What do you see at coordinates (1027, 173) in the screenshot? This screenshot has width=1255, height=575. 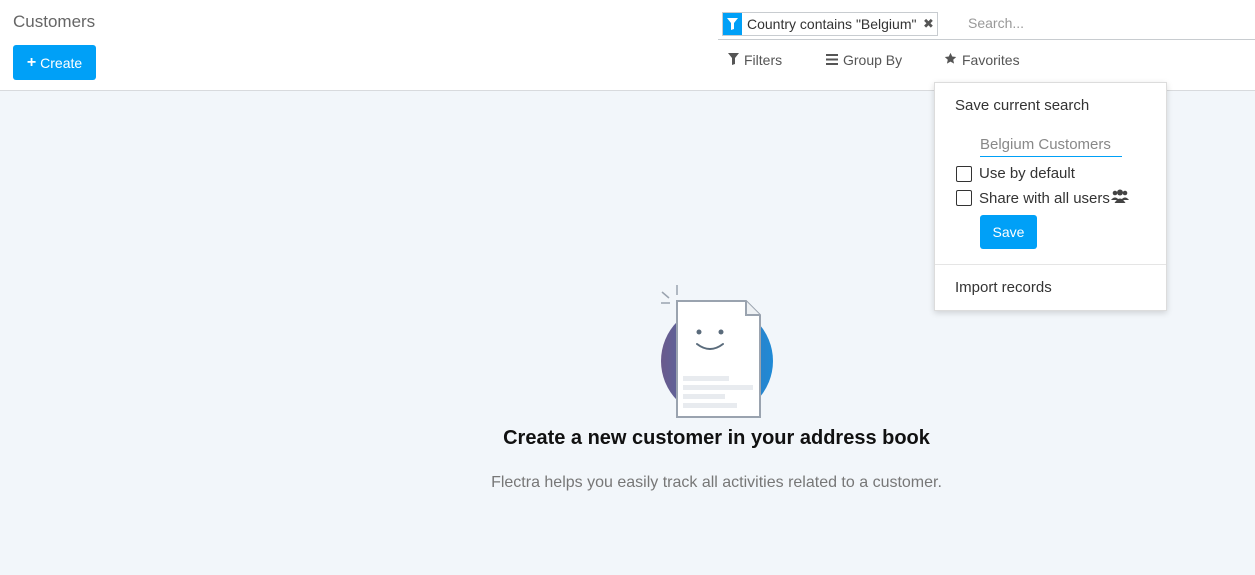 I see `use-by-default-label: Use by default` at bounding box center [1027, 173].